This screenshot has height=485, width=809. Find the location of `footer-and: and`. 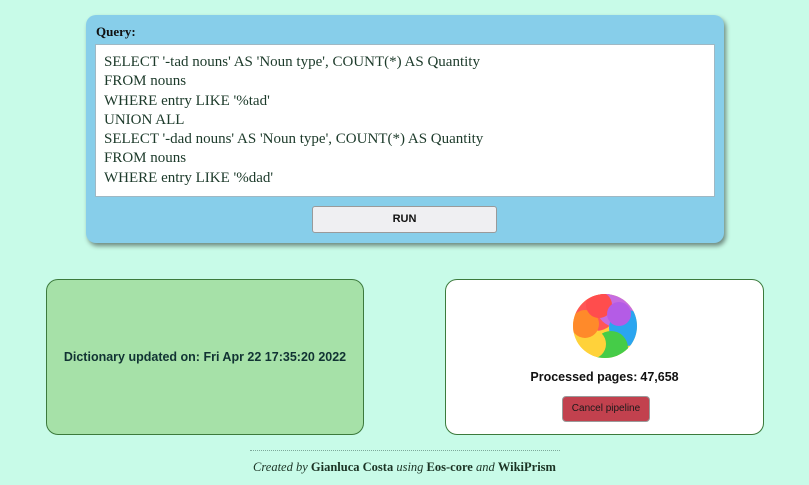

footer-and: and is located at coordinates (485, 467).